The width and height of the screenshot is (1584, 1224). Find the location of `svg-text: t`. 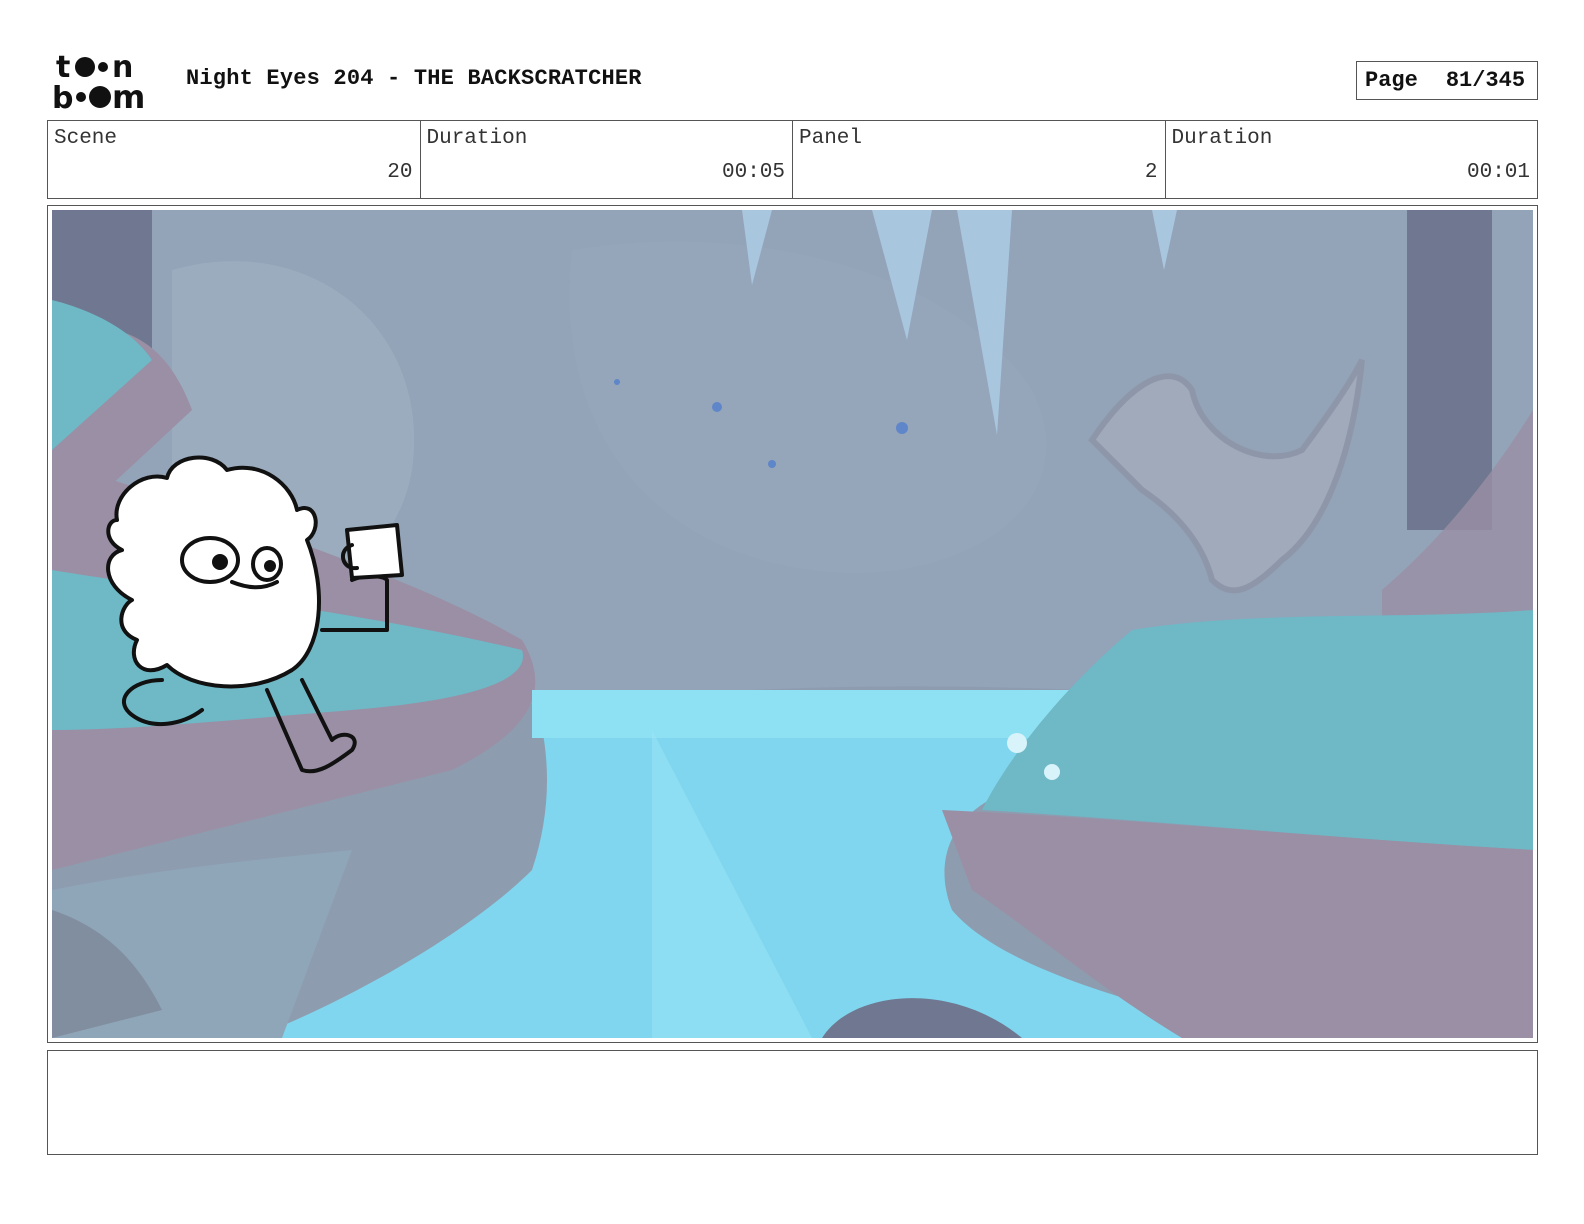

svg-text: t is located at coordinates (63, 67).